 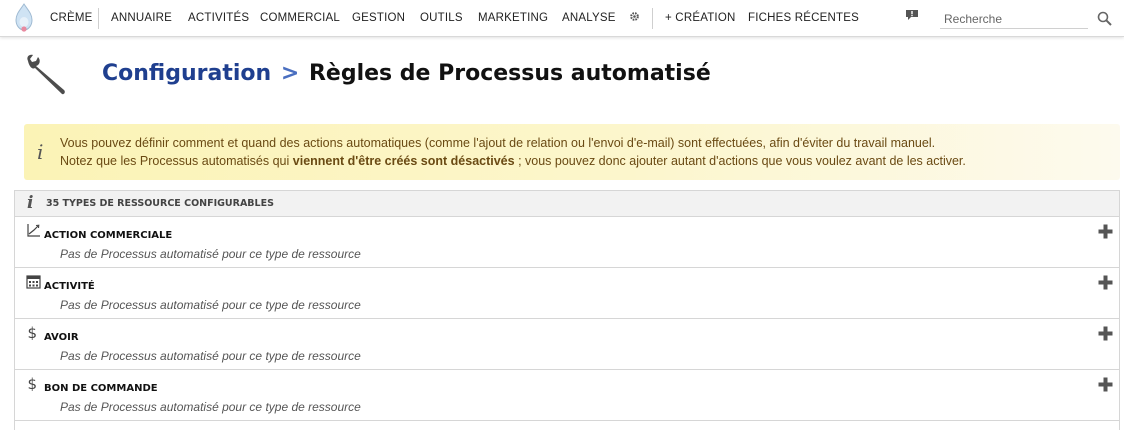 I want to click on nav-creation: + Création, so click(x=700, y=18).